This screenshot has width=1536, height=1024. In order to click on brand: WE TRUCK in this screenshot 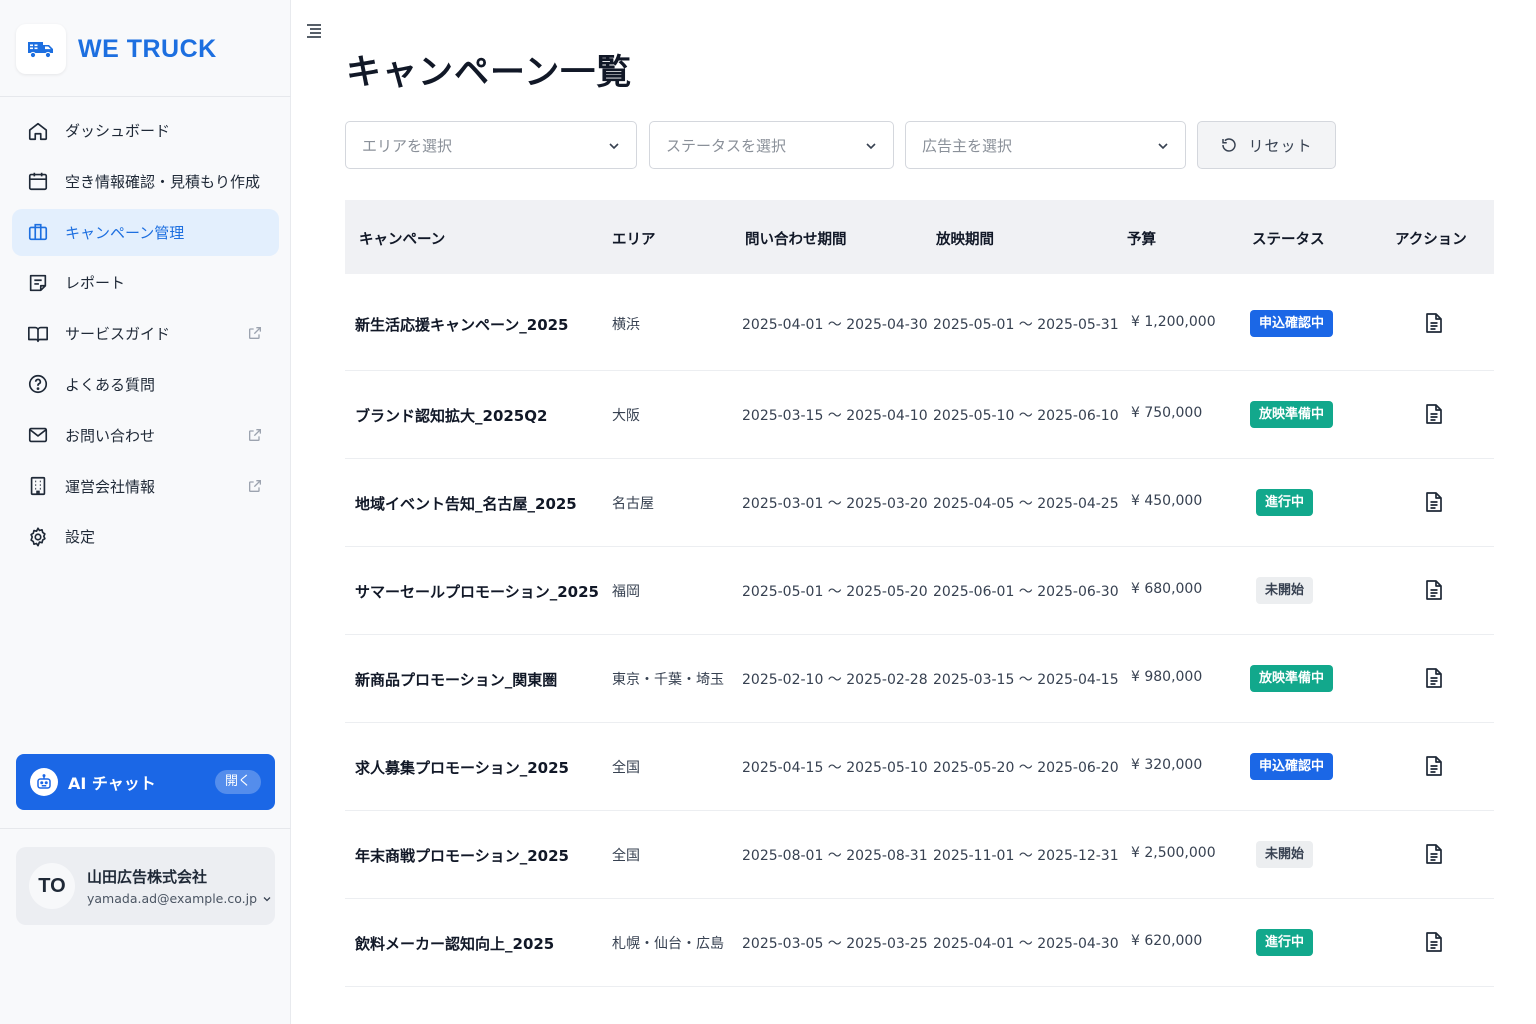, I will do `click(116, 49)`.